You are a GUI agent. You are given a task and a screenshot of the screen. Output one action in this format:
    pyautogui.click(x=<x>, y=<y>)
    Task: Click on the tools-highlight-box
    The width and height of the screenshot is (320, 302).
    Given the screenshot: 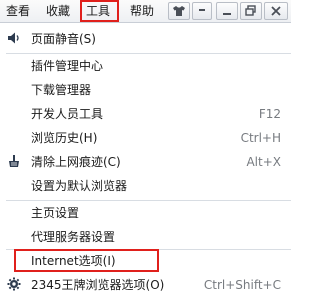 What is the action you would take?
    pyautogui.click(x=99, y=11)
    